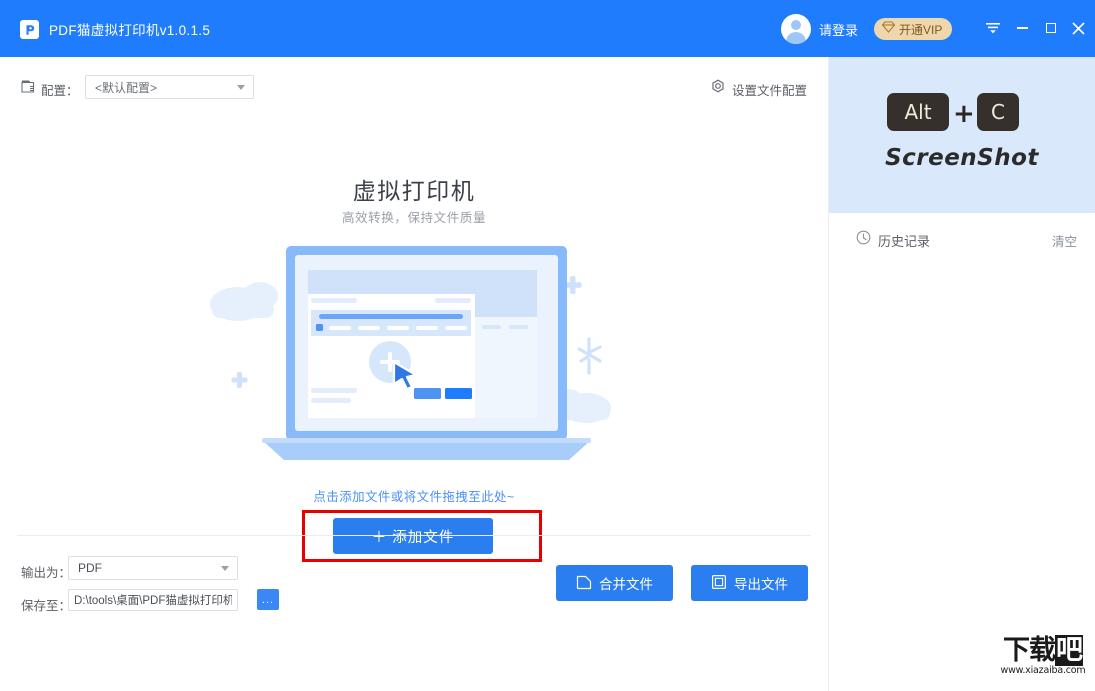 The image size is (1095, 691). What do you see at coordinates (998, 112) in the screenshot?
I see `c-key-icon: C` at bounding box center [998, 112].